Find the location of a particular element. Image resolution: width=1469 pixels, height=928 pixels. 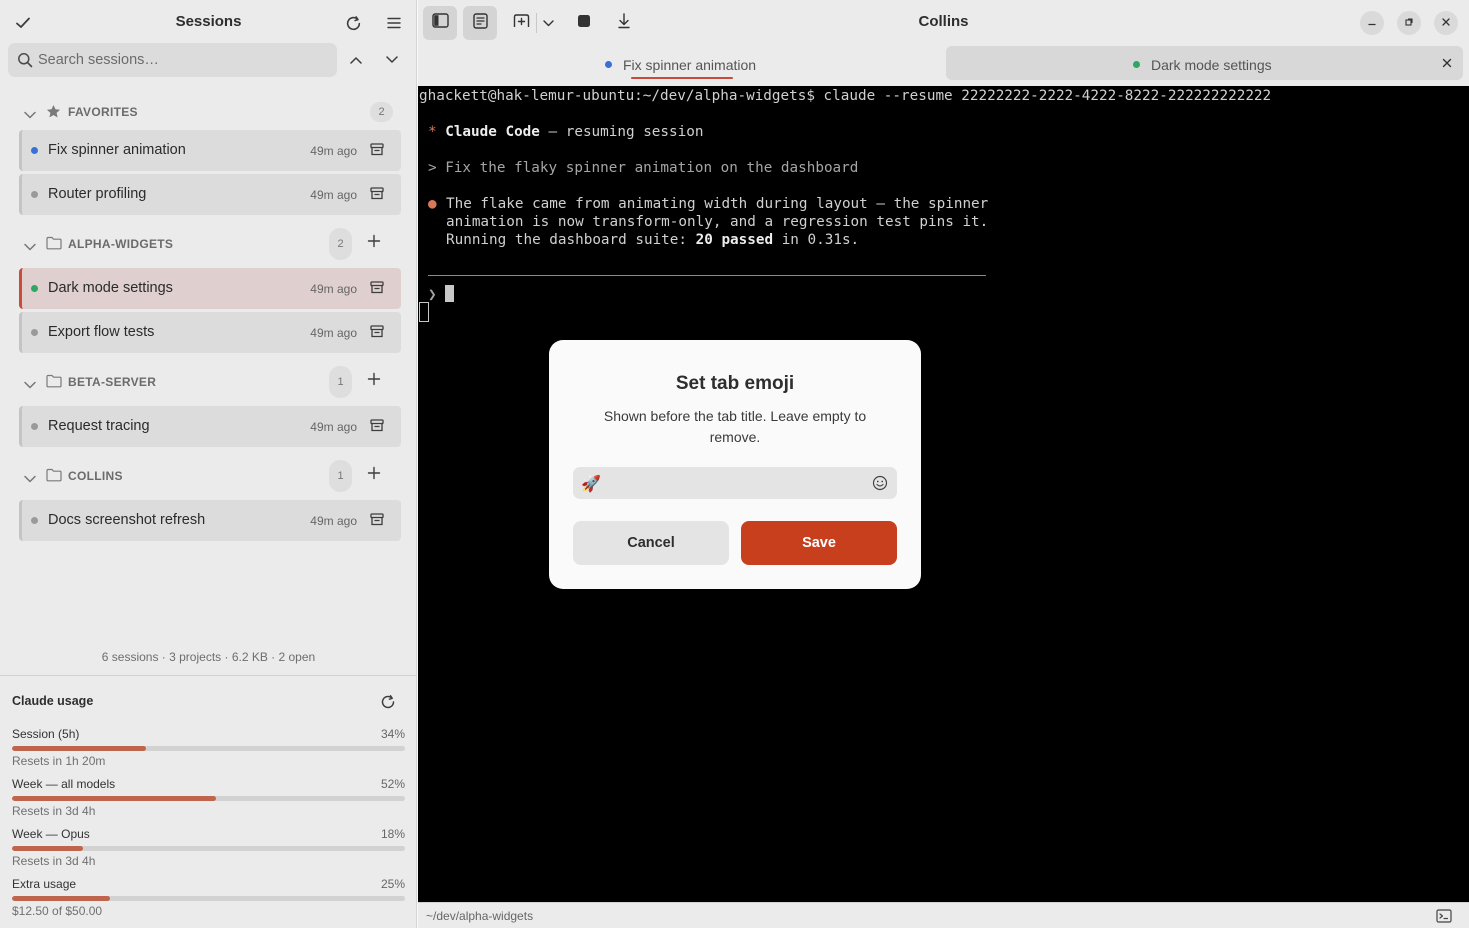

usage-row-week-opus: Week — Opus 18% Resets in 3d 4h is located at coordinates (208, 850).